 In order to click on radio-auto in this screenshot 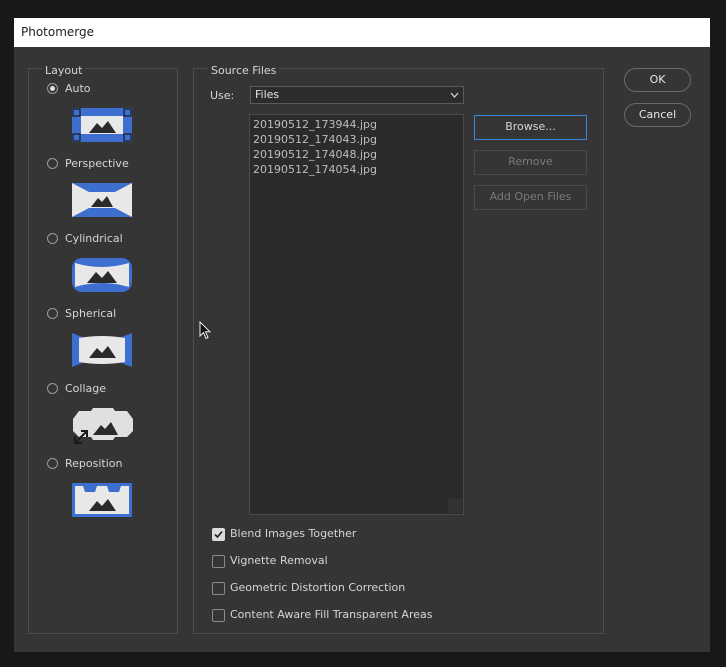, I will do `click(52, 88)`.